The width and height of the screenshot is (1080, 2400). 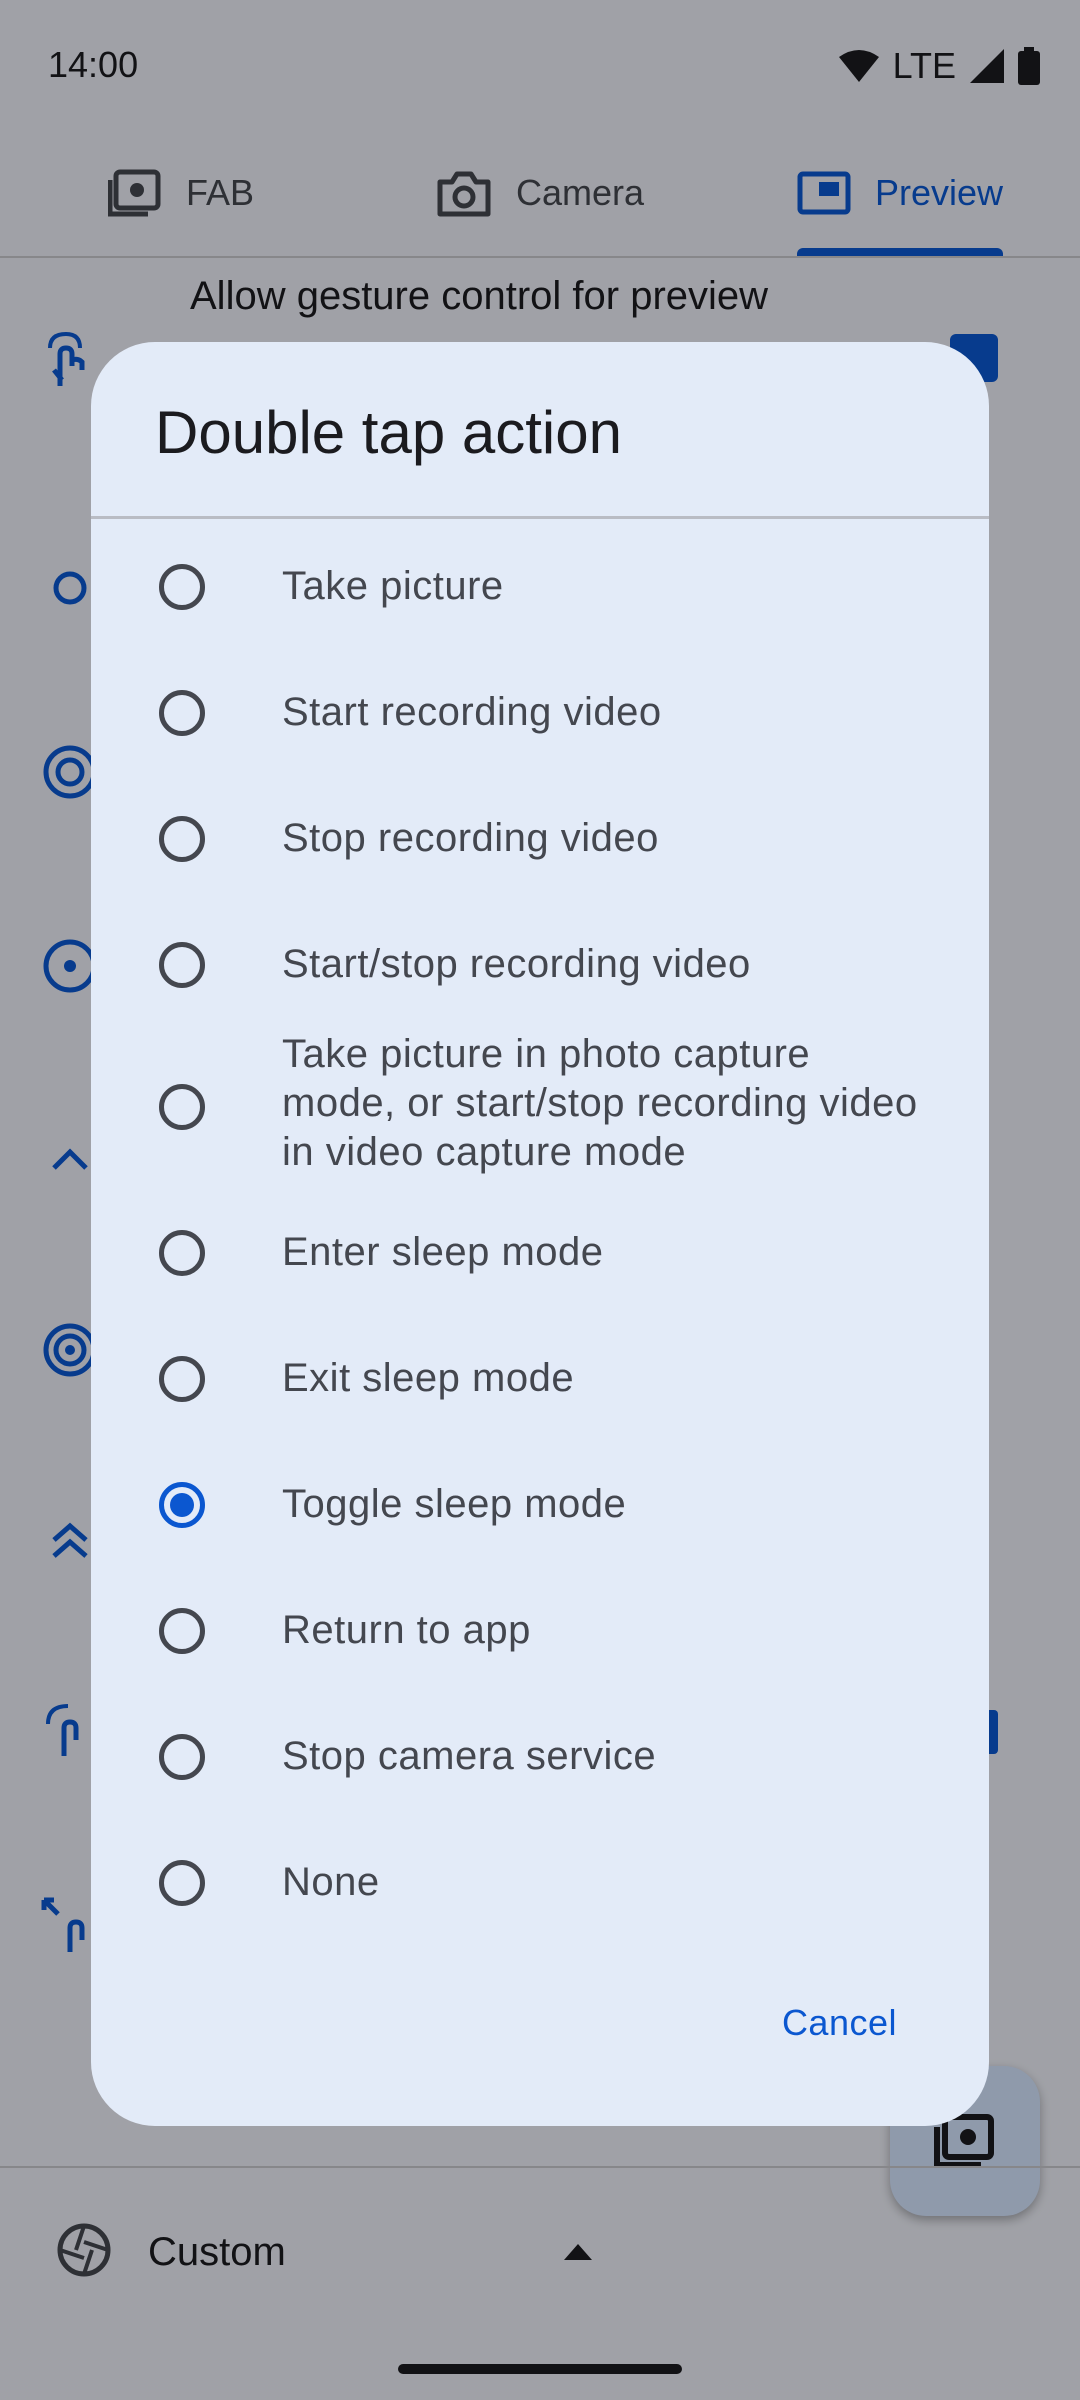 What do you see at coordinates (428, 1378) in the screenshot?
I see `option-label: Exit sleep mode` at bounding box center [428, 1378].